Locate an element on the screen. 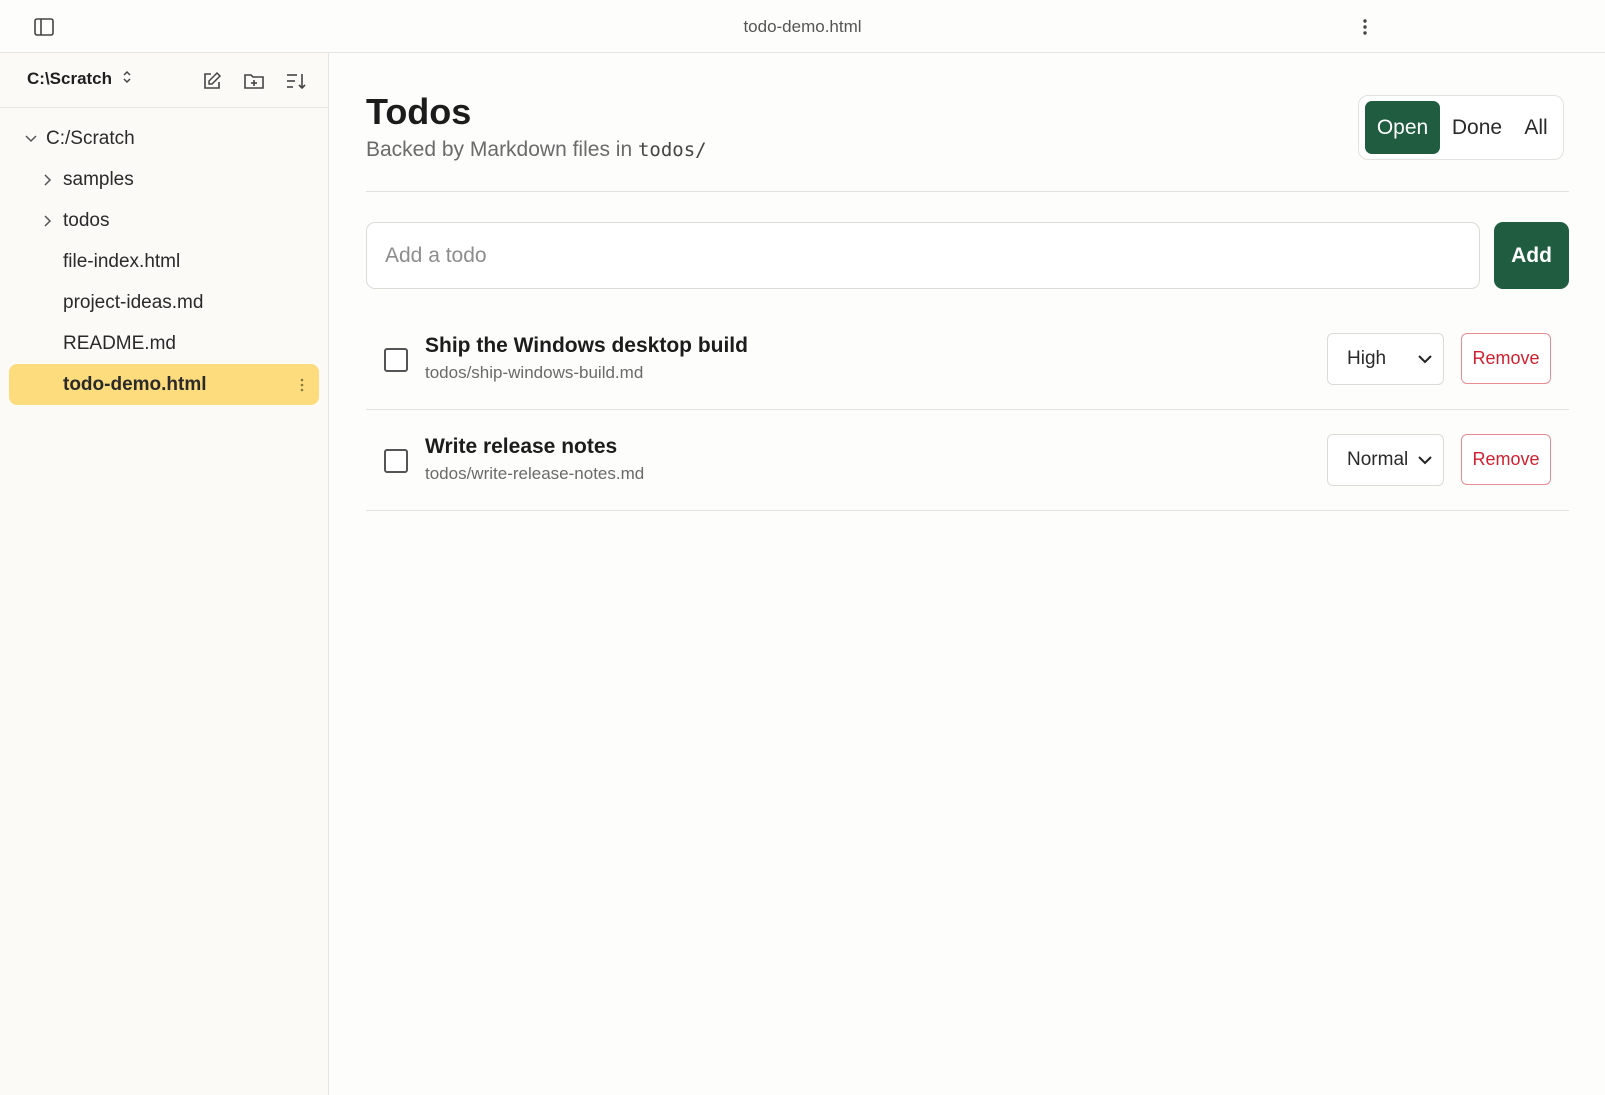 Image resolution: width=1605 pixels, height=1095 pixels. add-button: Add is located at coordinates (1531, 255).